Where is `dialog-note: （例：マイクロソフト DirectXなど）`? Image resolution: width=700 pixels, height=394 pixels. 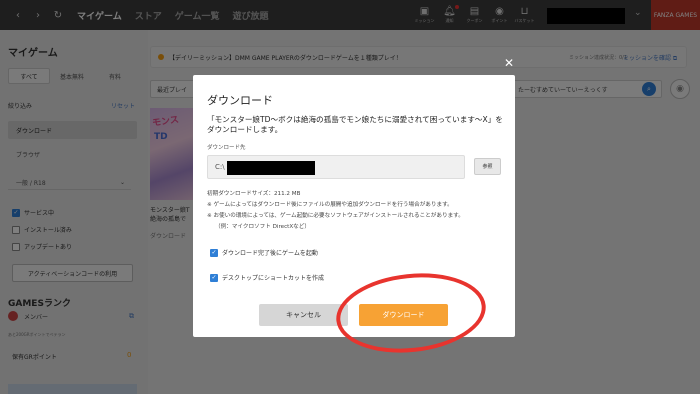
dialog-note: （例：マイクロソフト DirectXなど） is located at coordinates (262, 227).